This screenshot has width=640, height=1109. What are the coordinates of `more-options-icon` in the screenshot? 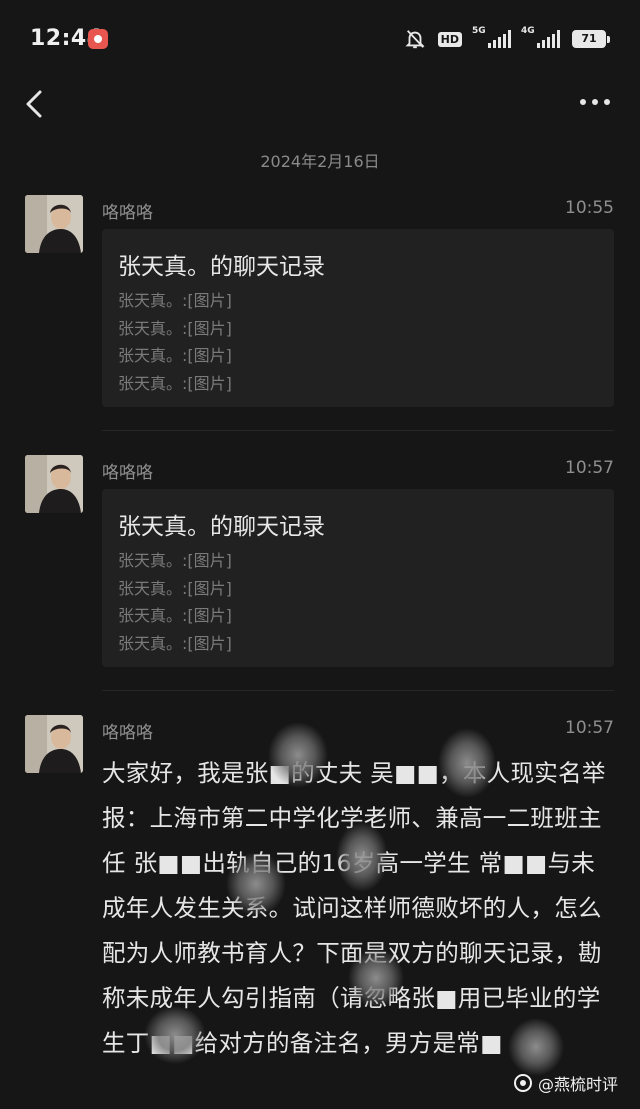 It's located at (597, 102).